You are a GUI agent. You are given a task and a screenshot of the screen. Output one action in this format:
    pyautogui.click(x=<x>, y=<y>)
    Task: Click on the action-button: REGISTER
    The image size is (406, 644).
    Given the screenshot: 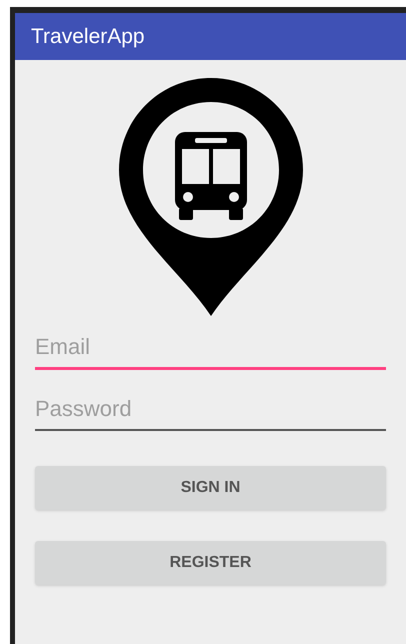 What is the action you would take?
    pyautogui.click(x=210, y=563)
    